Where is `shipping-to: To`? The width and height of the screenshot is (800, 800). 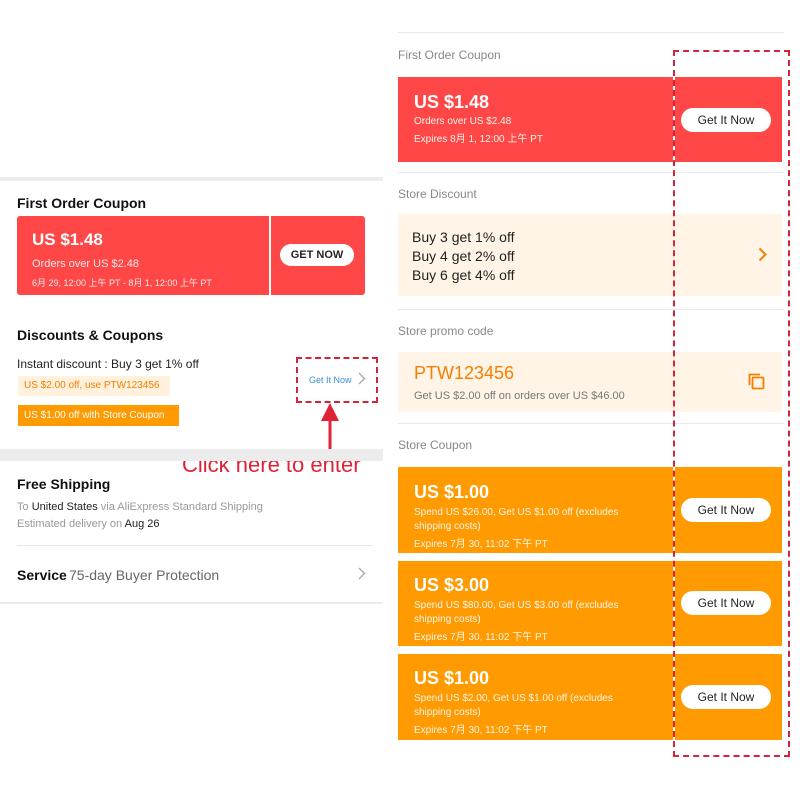
shipping-to: To is located at coordinates (23, 507).